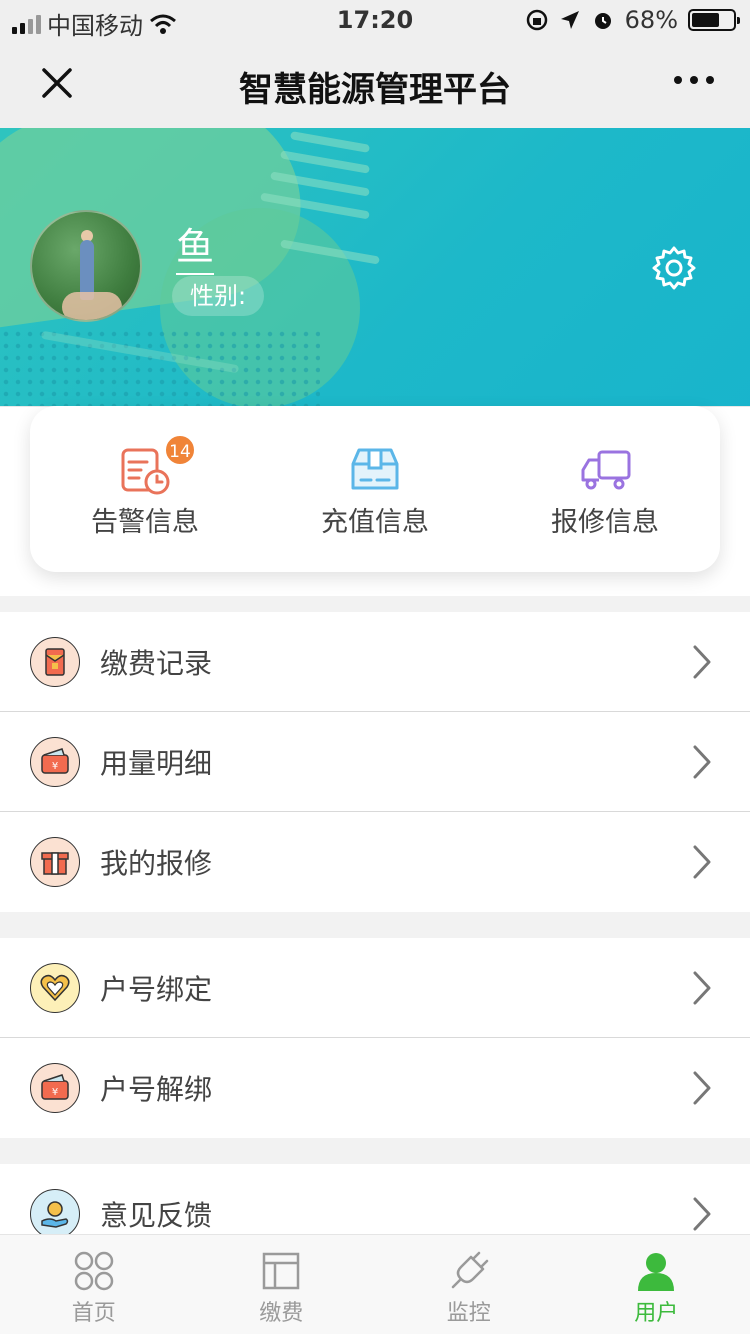 Image resolution: width=750 pixels, height=1334 pixels. What do you see at coordinates (55, 987) in the screenshot?
I see `heart-icon` at bounding box center [55, 987].